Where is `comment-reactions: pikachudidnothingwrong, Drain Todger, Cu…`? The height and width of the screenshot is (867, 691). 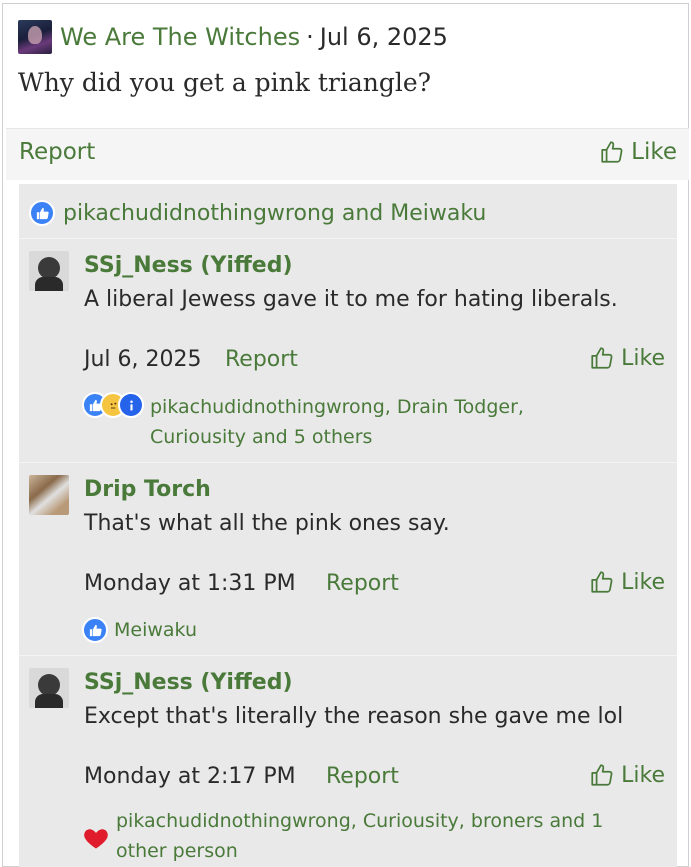 comment-reactions: pikachudidnothingwrong, Drain Todger, Cu… is located at coordinates (303, 422).